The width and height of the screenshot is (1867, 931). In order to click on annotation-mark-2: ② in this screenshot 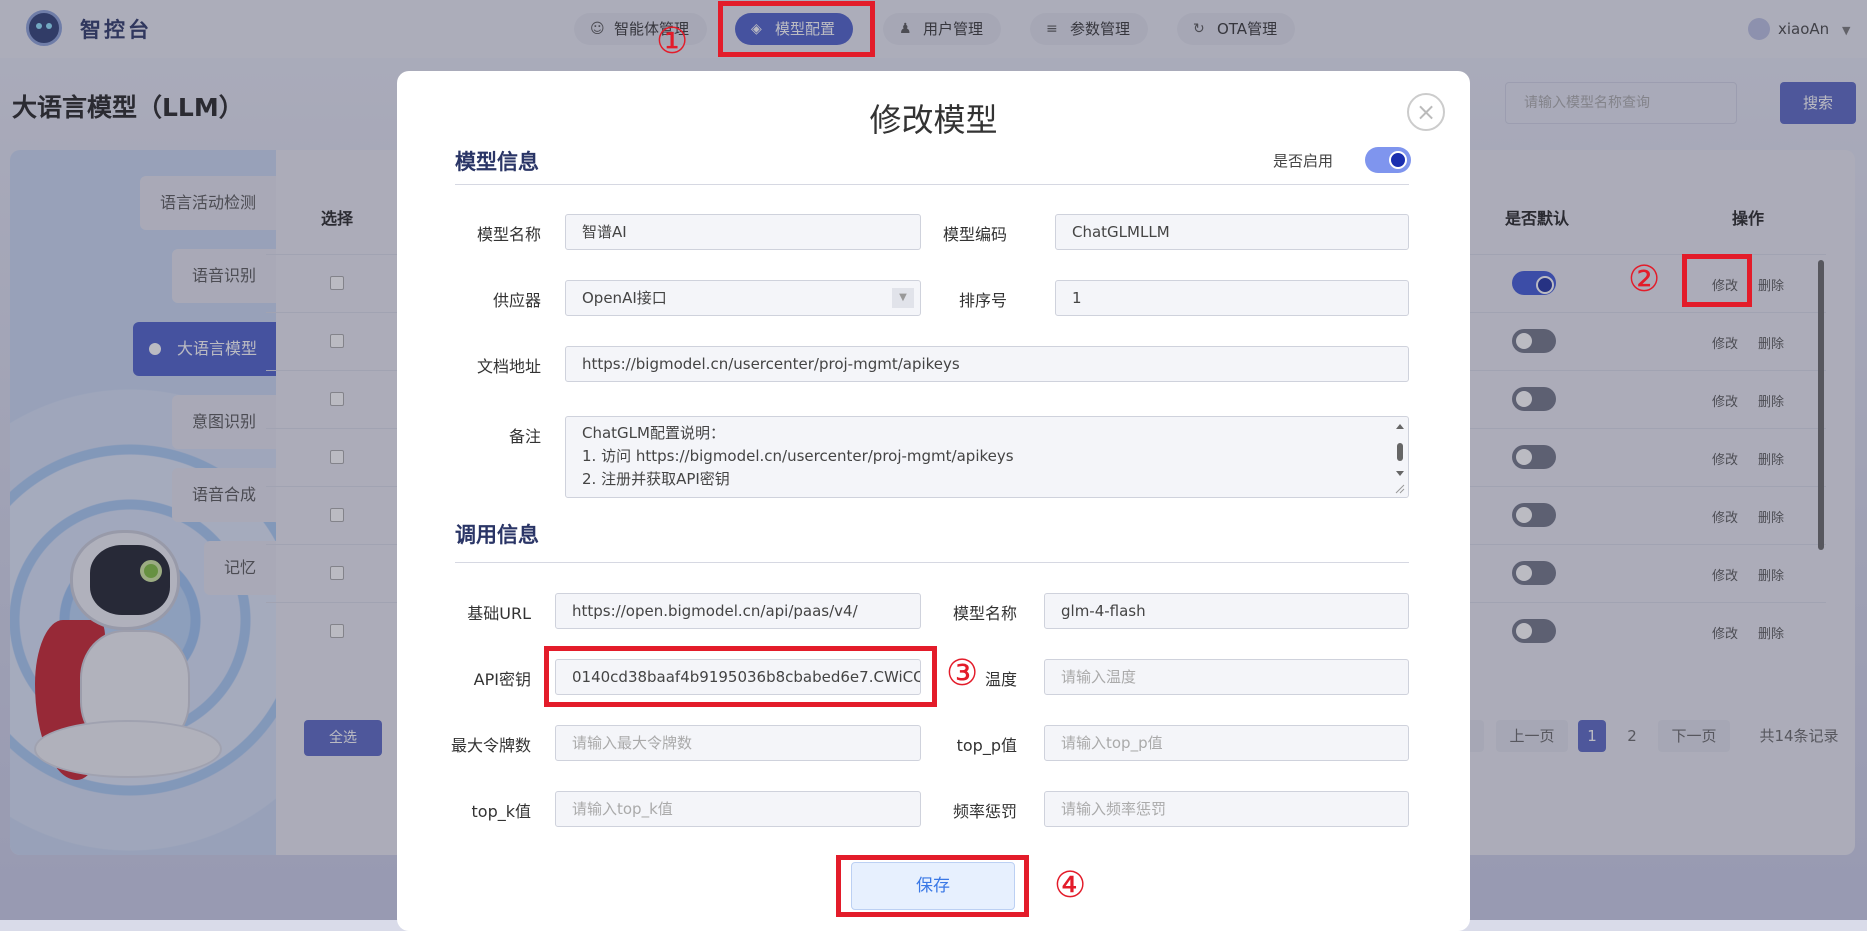, I will do `click(1644, 279)`.